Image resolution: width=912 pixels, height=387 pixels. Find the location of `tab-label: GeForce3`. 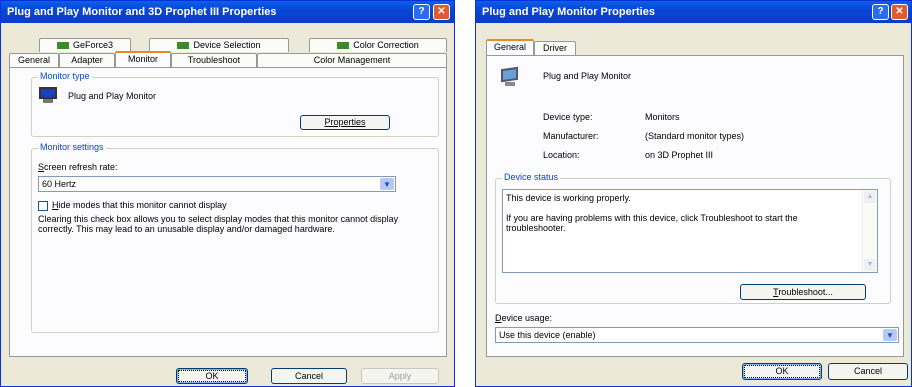

tab-label: GeForce3 is located at coordinates (93, 45).